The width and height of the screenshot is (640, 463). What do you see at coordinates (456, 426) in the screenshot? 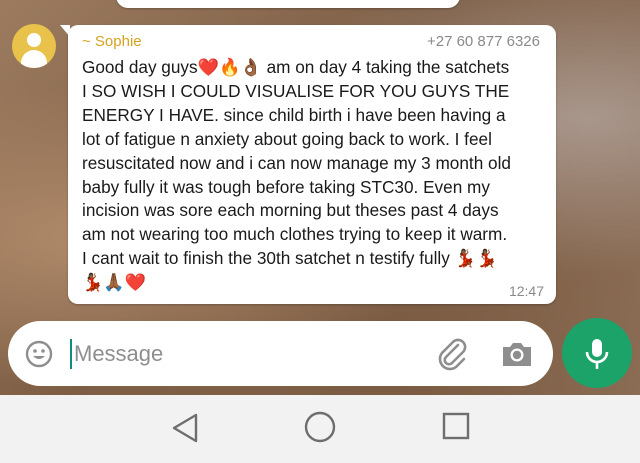
I see `recents-icon` at bounding box center [456, 426].